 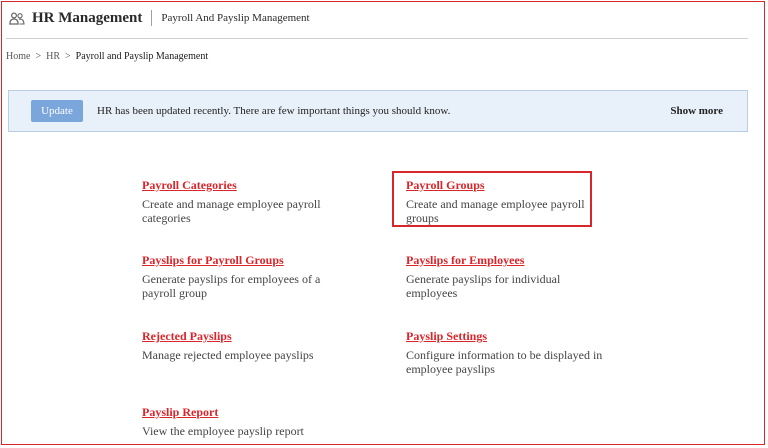 What do you see at coordinates (142, 56) in the screenshot?
I see `breadcrumb-current: Payroll and Payslip Management` at bounding box center [142, 56].